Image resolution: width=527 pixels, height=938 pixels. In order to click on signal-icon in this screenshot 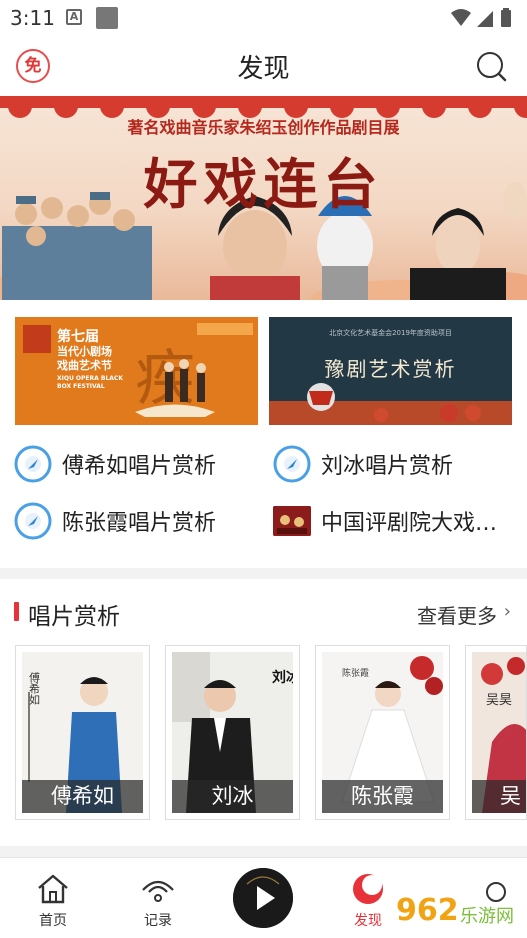, I will do `click(485, 19)`.